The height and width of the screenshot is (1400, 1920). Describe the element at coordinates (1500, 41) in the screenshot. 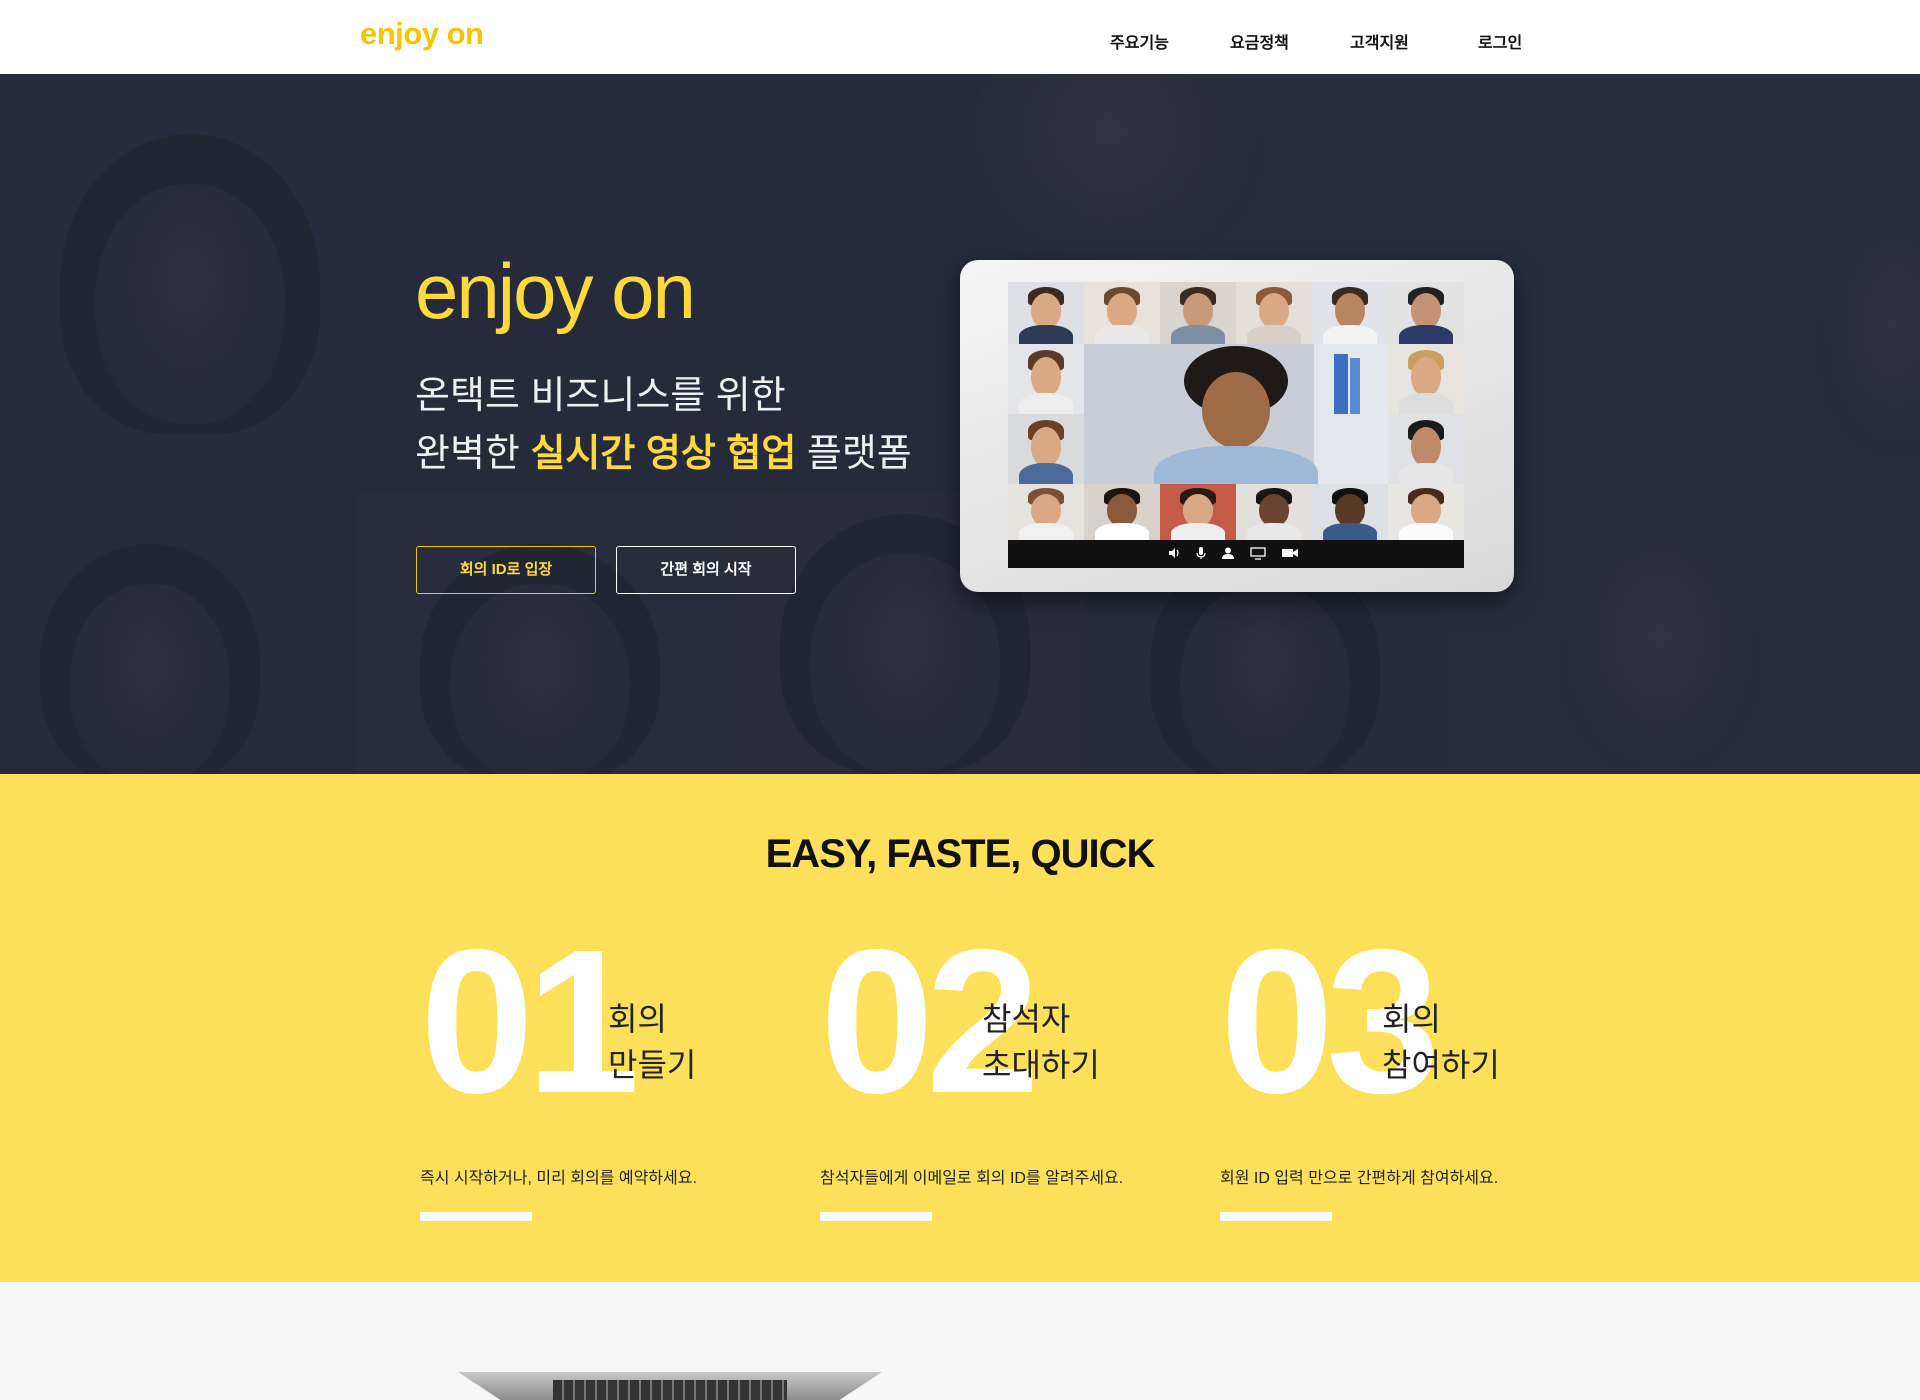

I see `nav-item-login: 로그인` at that location.